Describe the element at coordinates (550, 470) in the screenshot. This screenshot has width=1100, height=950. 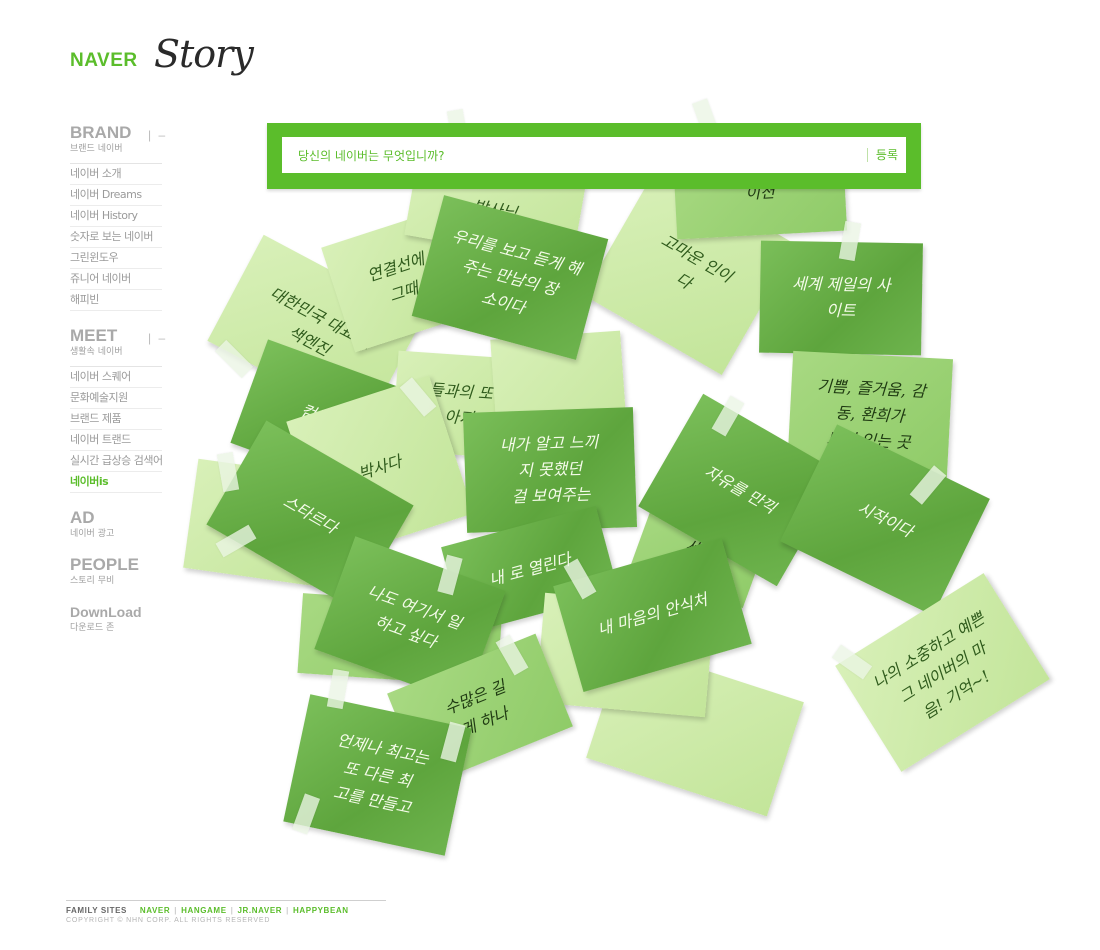
I see `sticky-note: 내가 알고 느끼 지 못했던 걸 보여주는` at that location.